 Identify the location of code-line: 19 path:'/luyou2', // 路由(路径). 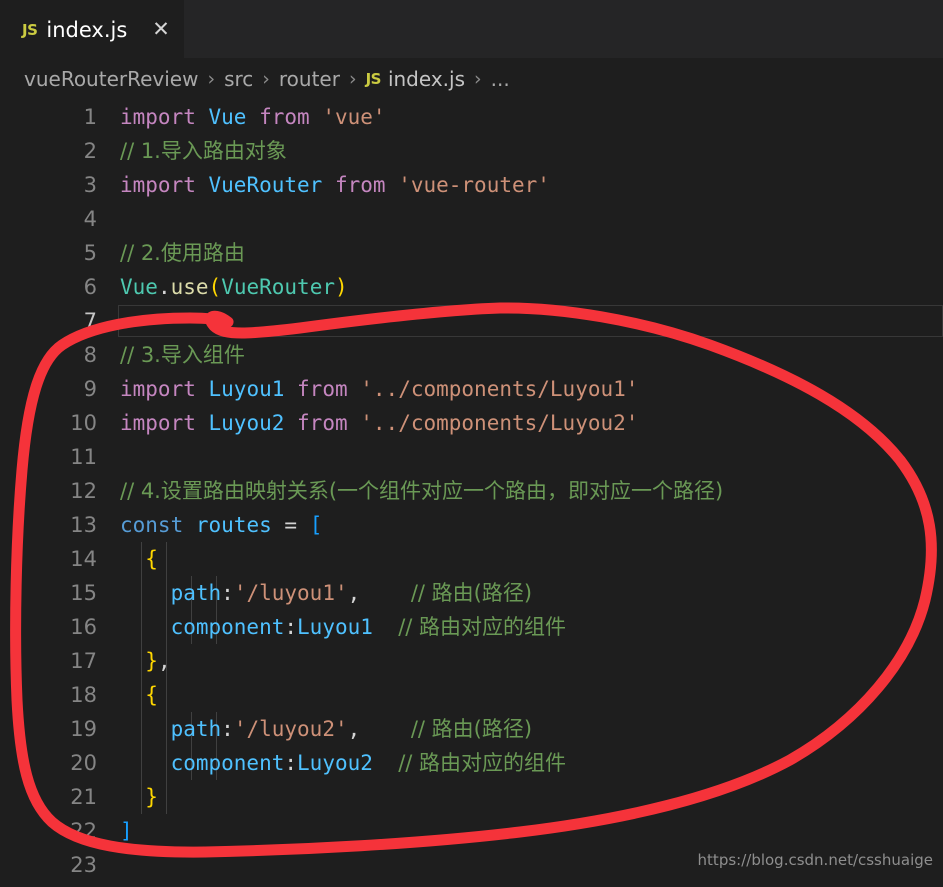
(471, 729).